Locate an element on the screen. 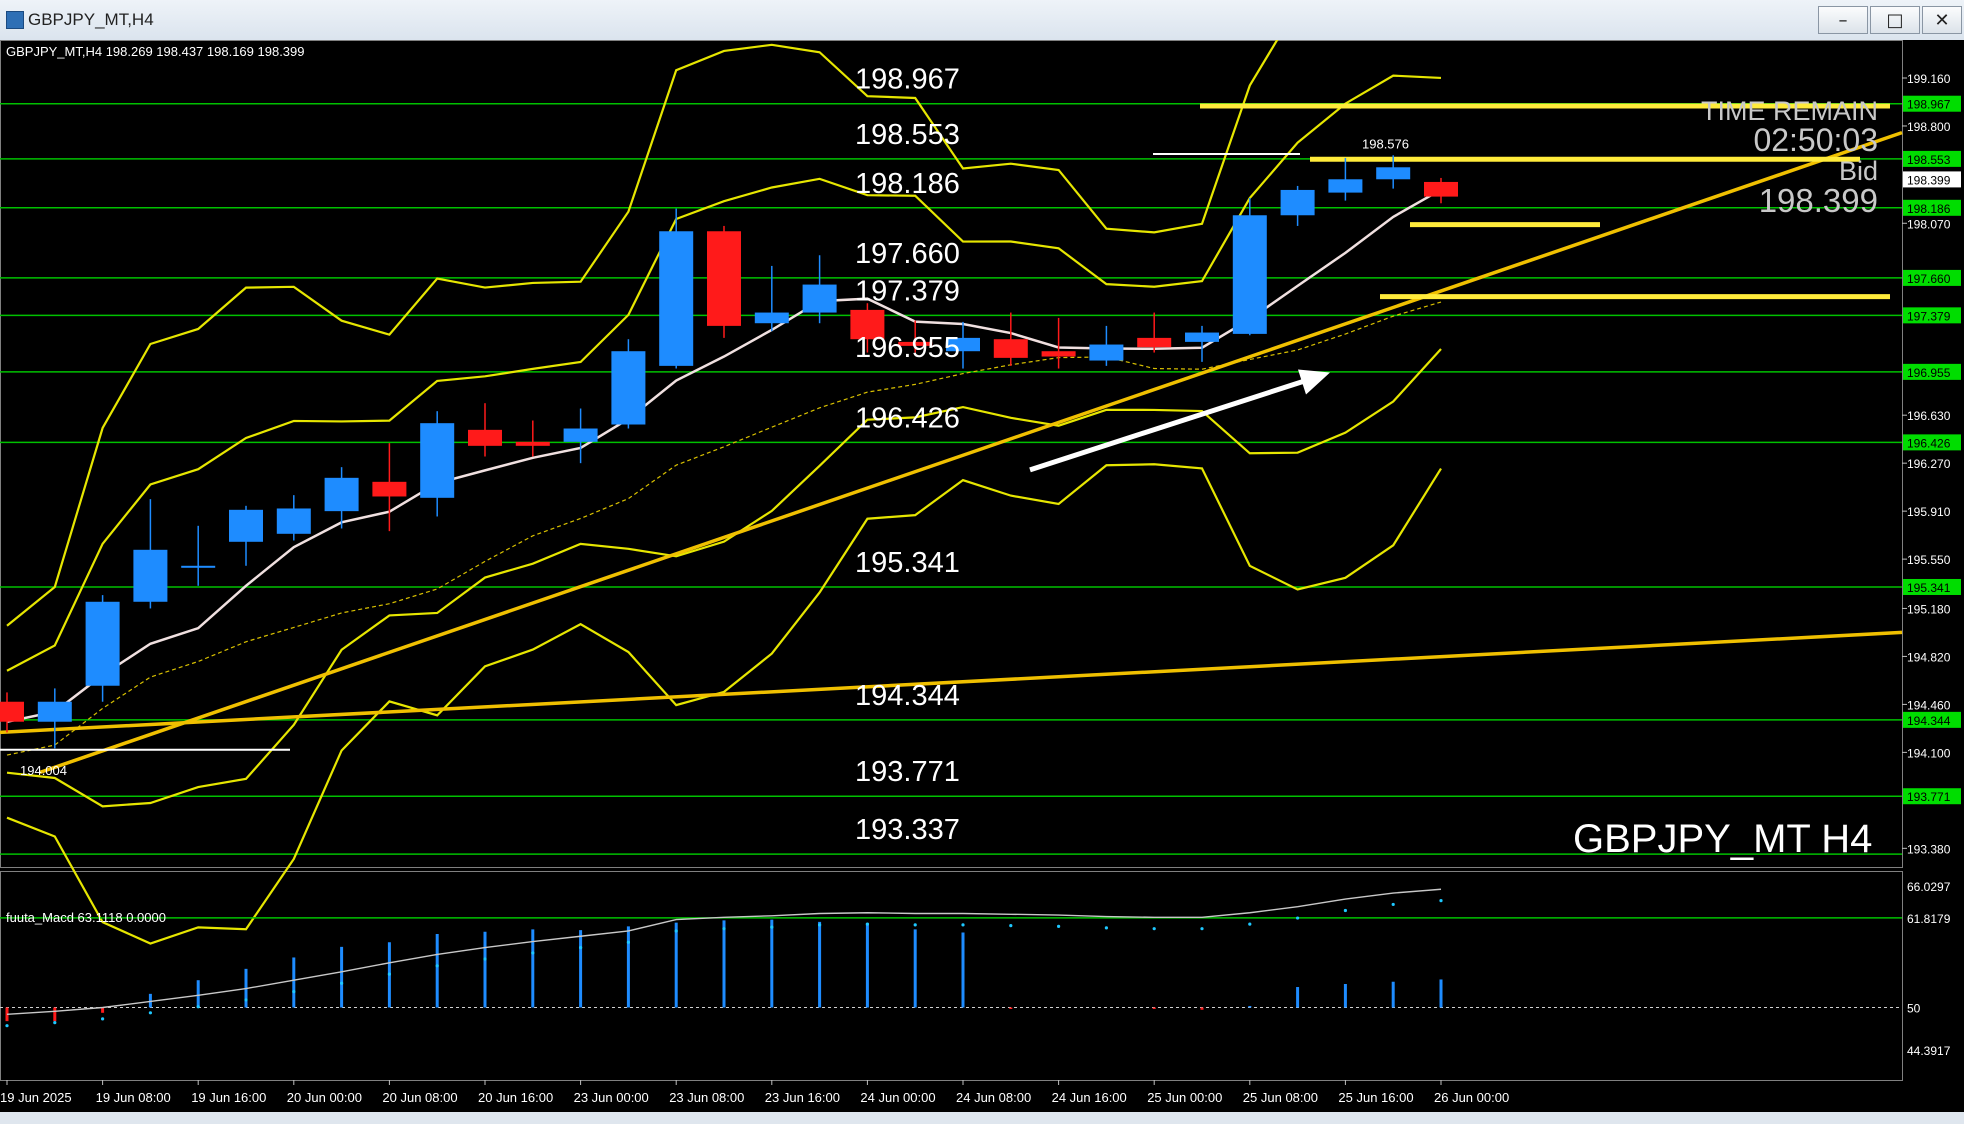 The height and width of the screenshot is (1124, 1964). price-axis-label: 194.820 is located at coordinates (1929, 657).